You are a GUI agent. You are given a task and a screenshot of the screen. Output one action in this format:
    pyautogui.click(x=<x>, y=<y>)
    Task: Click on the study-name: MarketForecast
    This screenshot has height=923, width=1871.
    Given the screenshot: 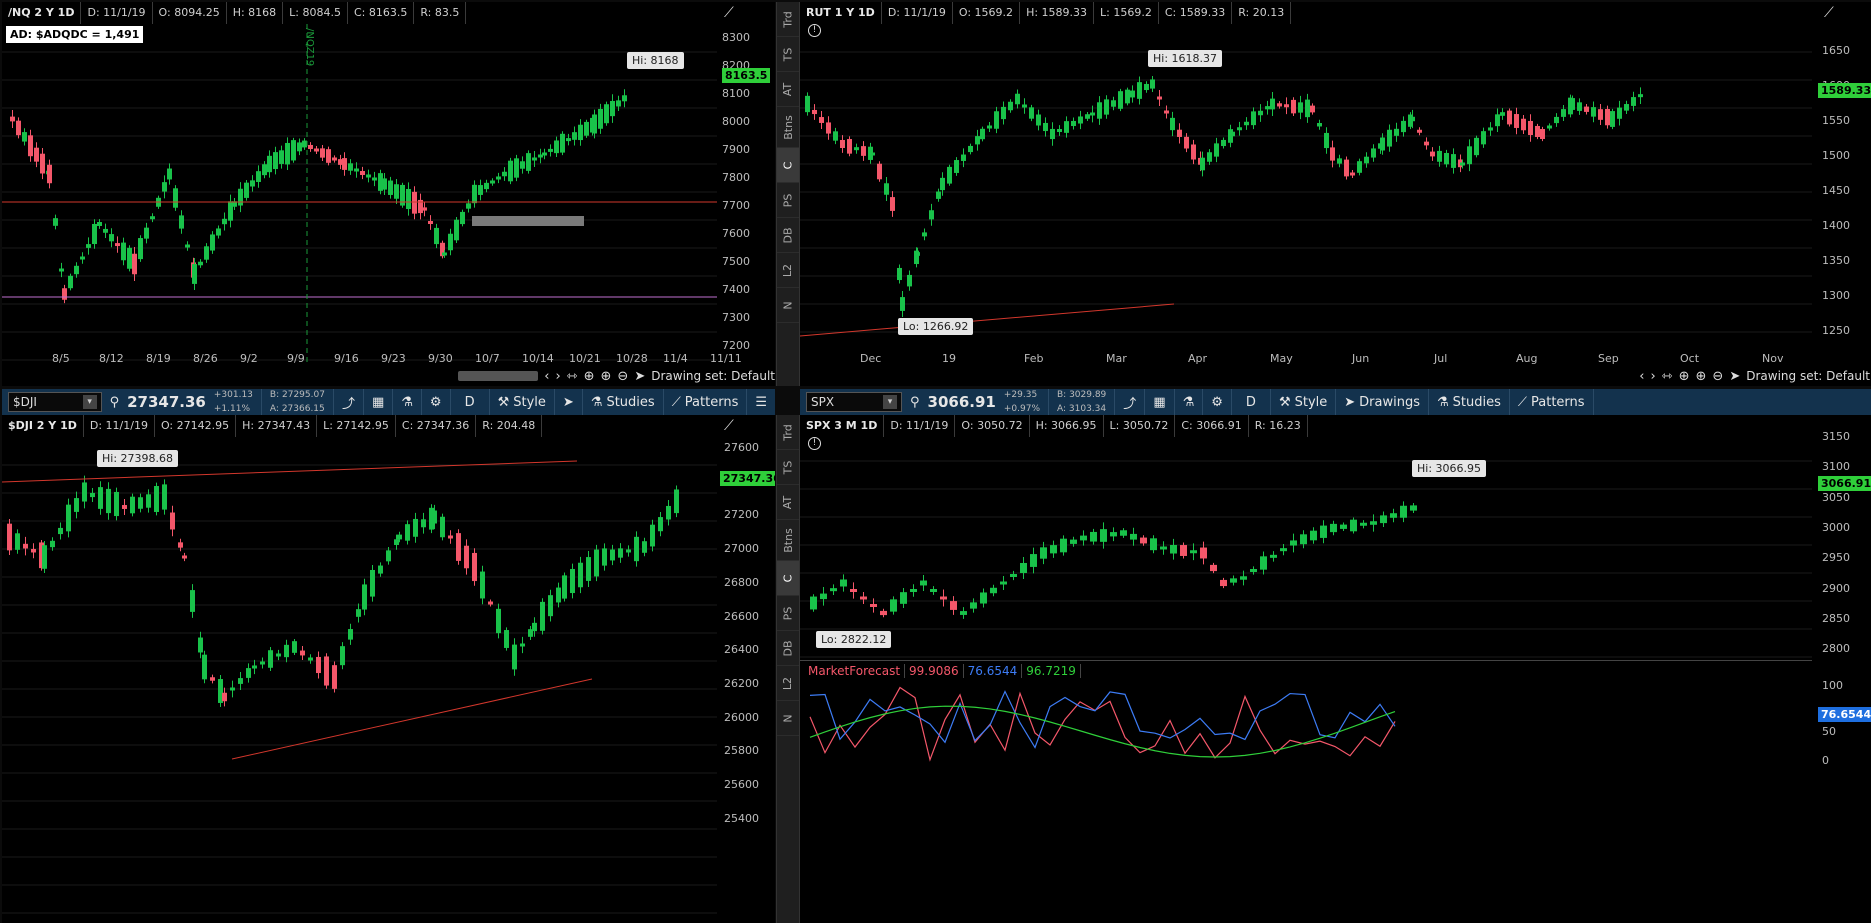 What is the action you would take?
    pyautogui.click(x=855, y=671)
    